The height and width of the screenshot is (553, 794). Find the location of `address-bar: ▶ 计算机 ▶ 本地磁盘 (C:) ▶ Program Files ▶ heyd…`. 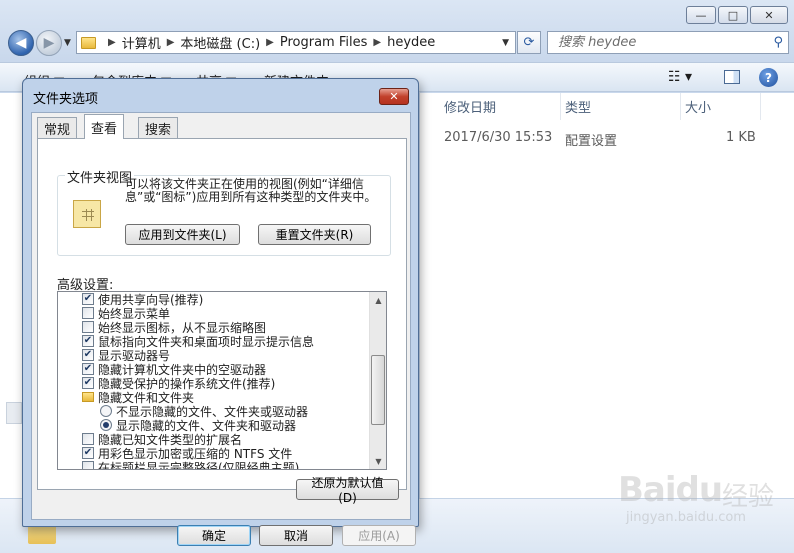

address-bar: ▶ 计算机 ▶ 本地磁盘 (C:) ▶ Program Files ▶ heyd… is located at coordinates (296, 42).